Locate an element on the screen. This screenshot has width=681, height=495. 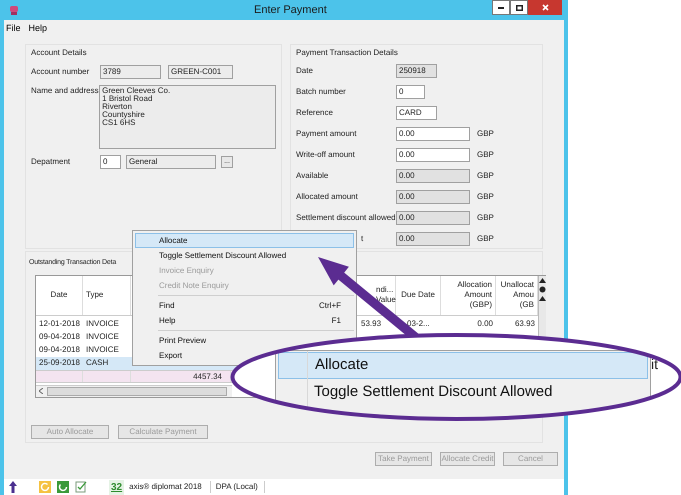
count-badge: 32 is located at coordinates (116, 487).